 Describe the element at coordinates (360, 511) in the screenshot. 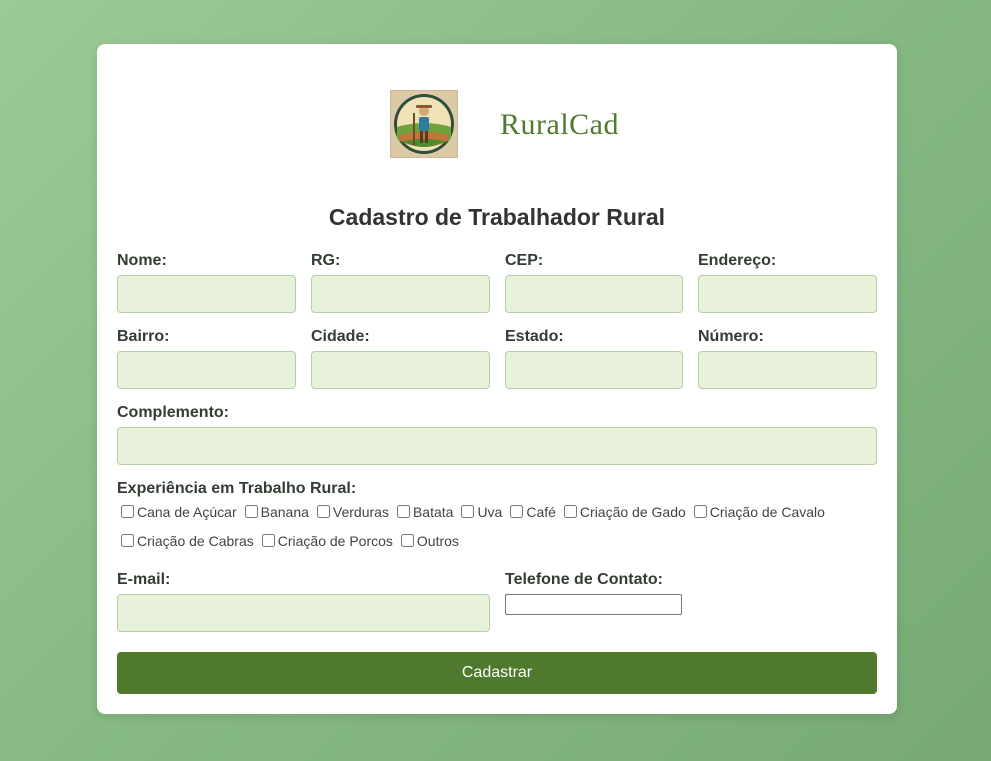

I see `option-label: Verduras` at that location.